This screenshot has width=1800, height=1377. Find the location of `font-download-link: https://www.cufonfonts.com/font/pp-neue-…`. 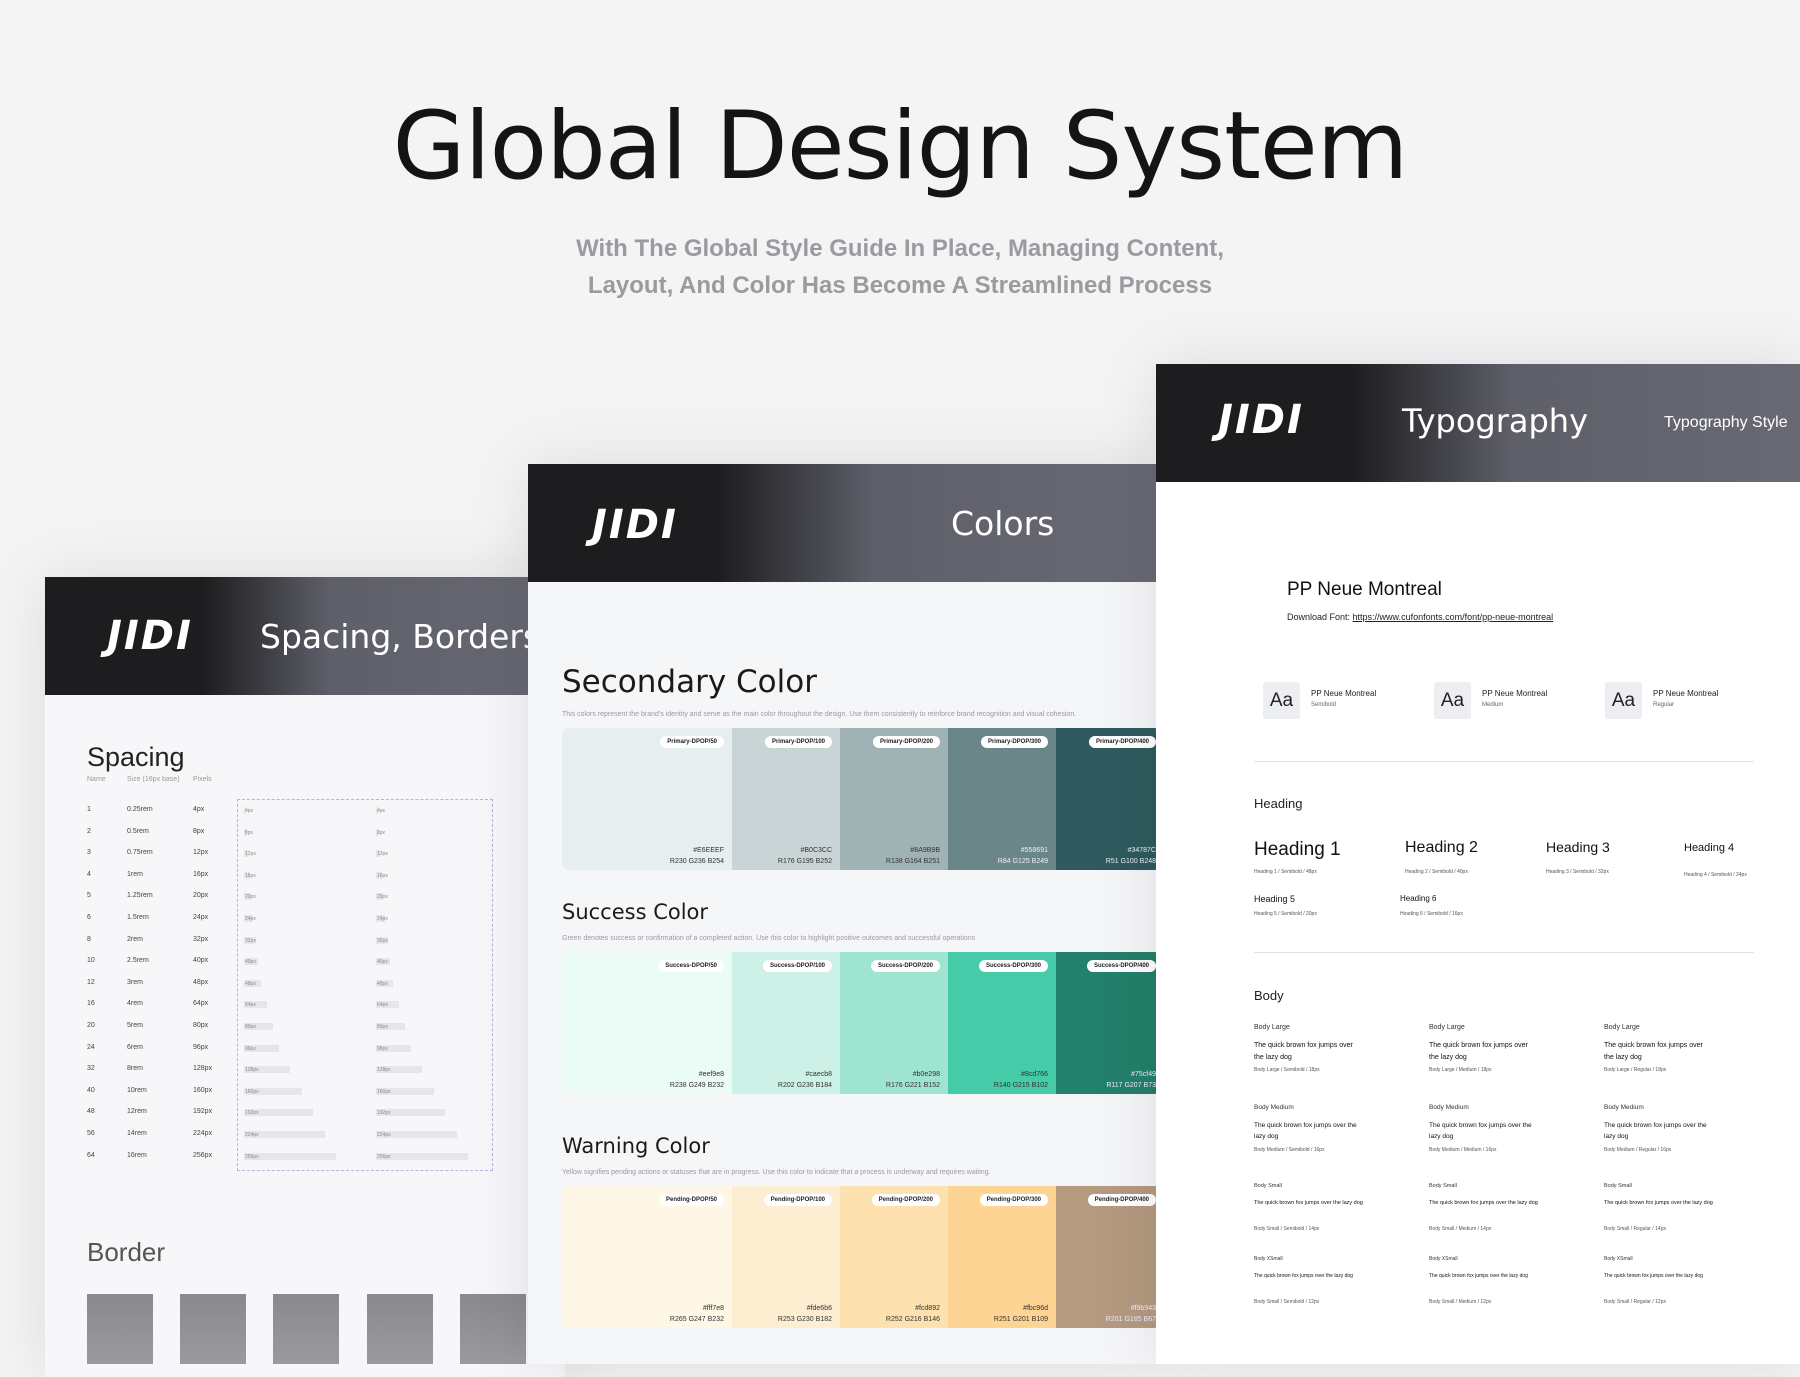

font-download-link: https://www.cufonfonts.com/font/pp-neue-… is located at coordinates (1453, 617).